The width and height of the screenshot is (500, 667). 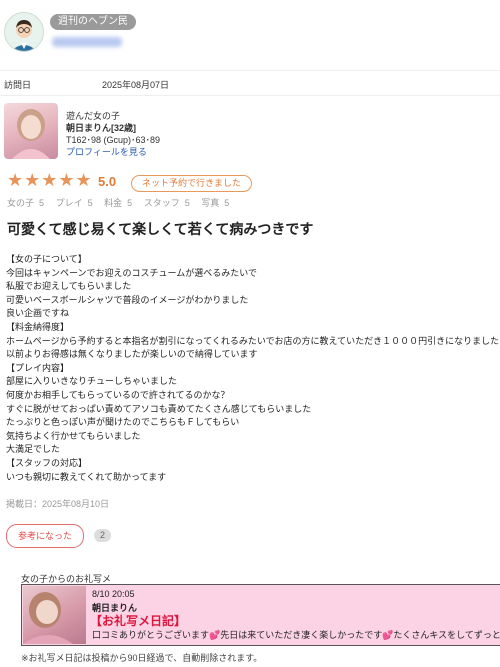 I want to click on user-nickname-badge: 週刊のヘブン民, so click(x=93, y=22).